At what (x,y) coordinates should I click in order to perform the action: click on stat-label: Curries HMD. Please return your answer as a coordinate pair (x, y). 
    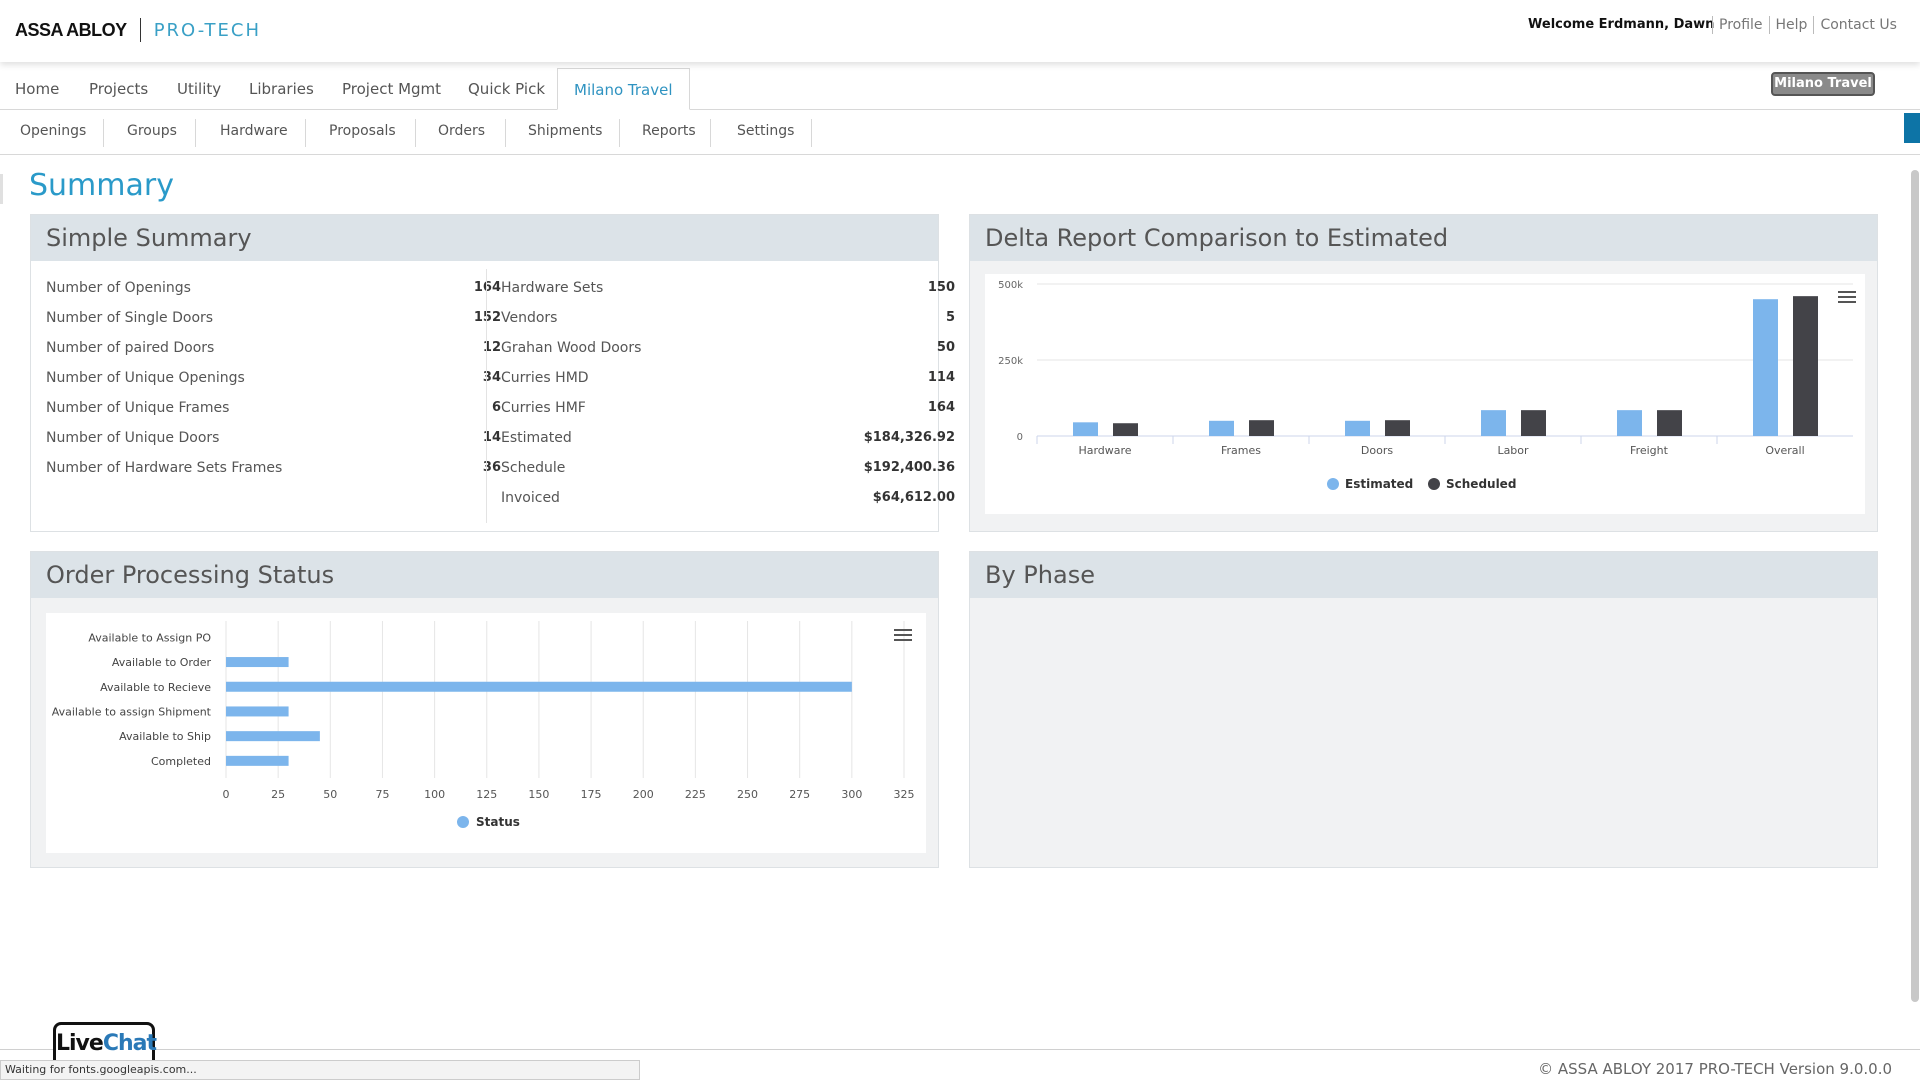
    Looking at the image, I should click on (545, 378).